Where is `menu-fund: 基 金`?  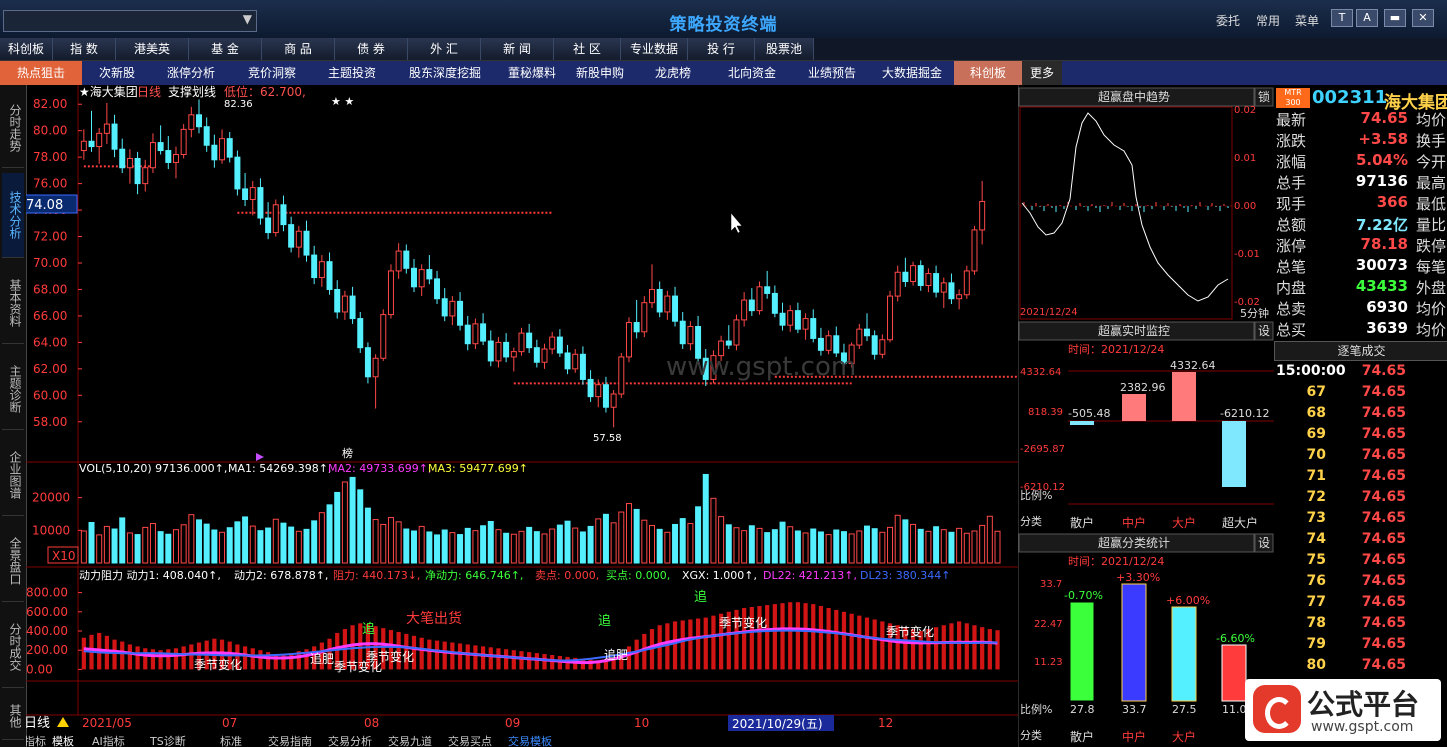 menu-fund: 基 金 is located at coordinates (225, 49).